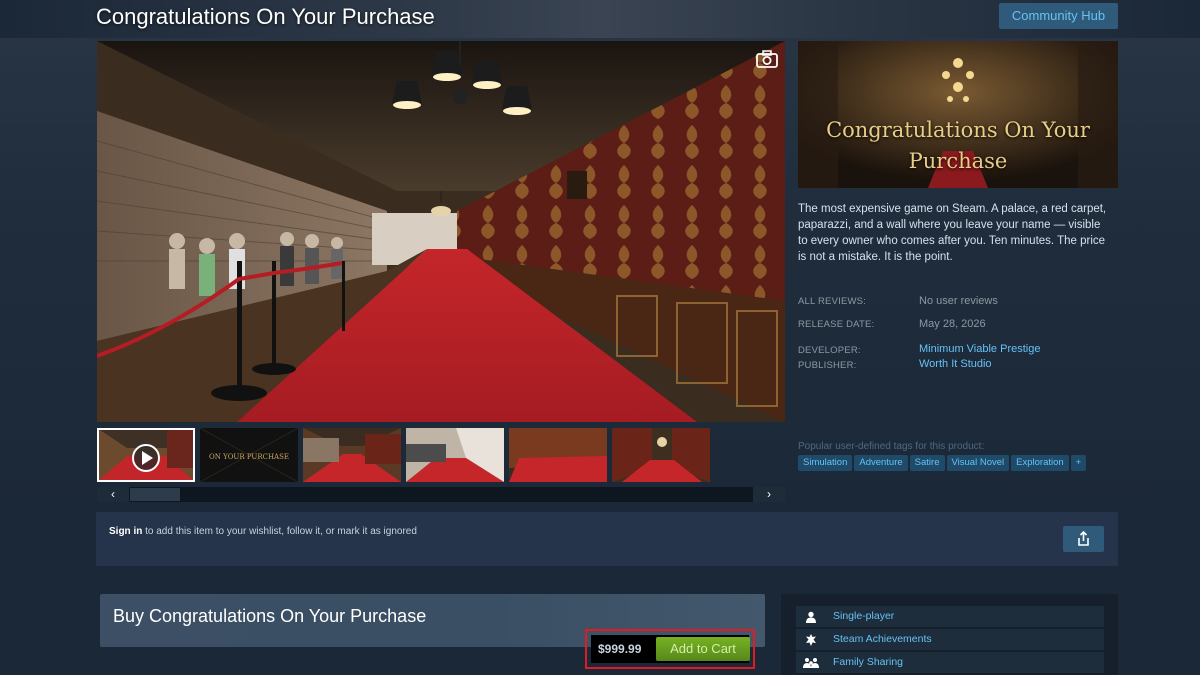 This screenshot has width=1200, height=675. Describe the element at coordinates (811, 639) in the screenshot. I see `achievement-icon` at that location.